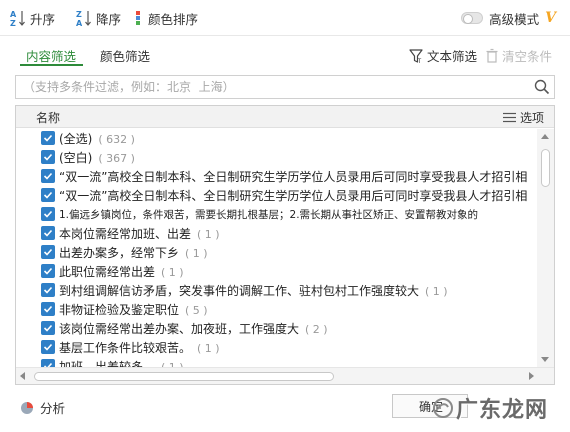  I want to click on list-item: 到村组调解信访矛盾，突发事件的调解工作、驻村包村工作强度较大 ( 1 ), so click(276, 290).